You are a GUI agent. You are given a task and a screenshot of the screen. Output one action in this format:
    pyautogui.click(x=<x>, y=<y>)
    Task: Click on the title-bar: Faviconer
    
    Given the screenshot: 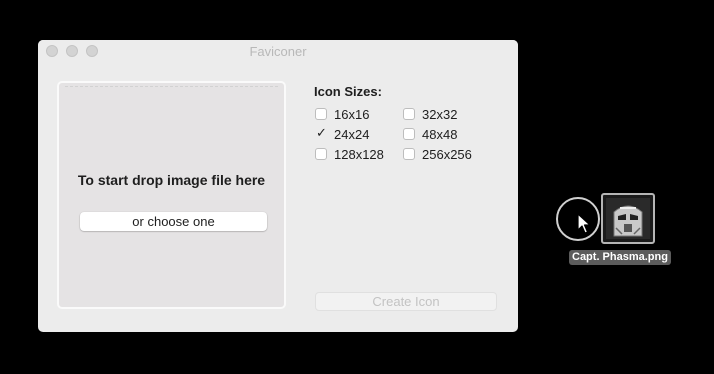 What is the action you would take?
    pyautogui.click(x=278, y=51)
    